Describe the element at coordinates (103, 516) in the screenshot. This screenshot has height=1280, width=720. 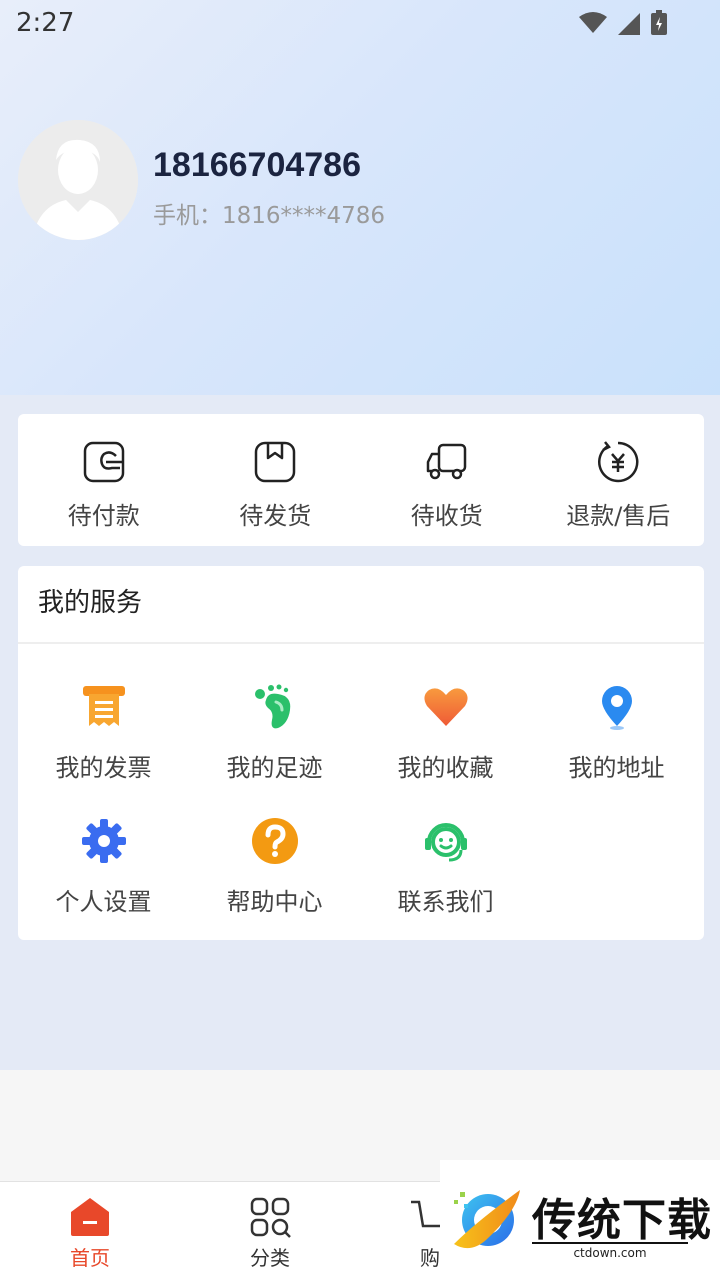
I see `order-label: 待付款` at that location.